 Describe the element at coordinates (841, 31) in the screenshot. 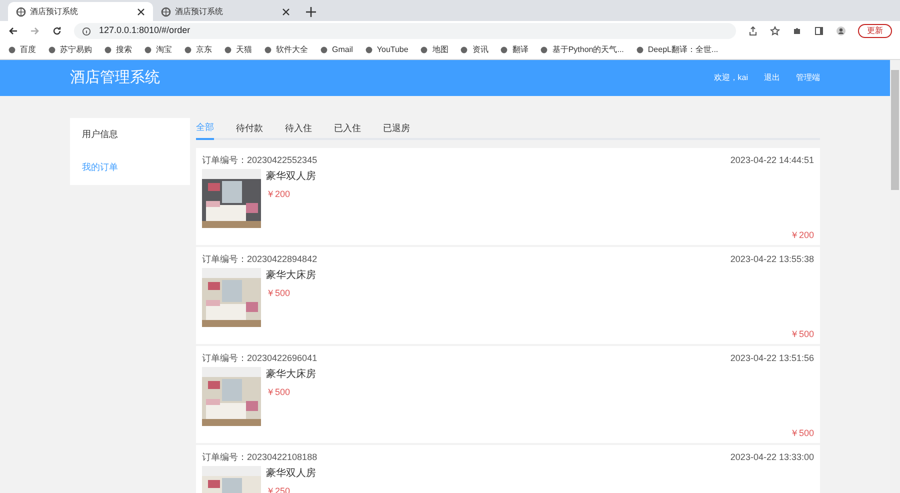

I see `profile-icon` at that location.